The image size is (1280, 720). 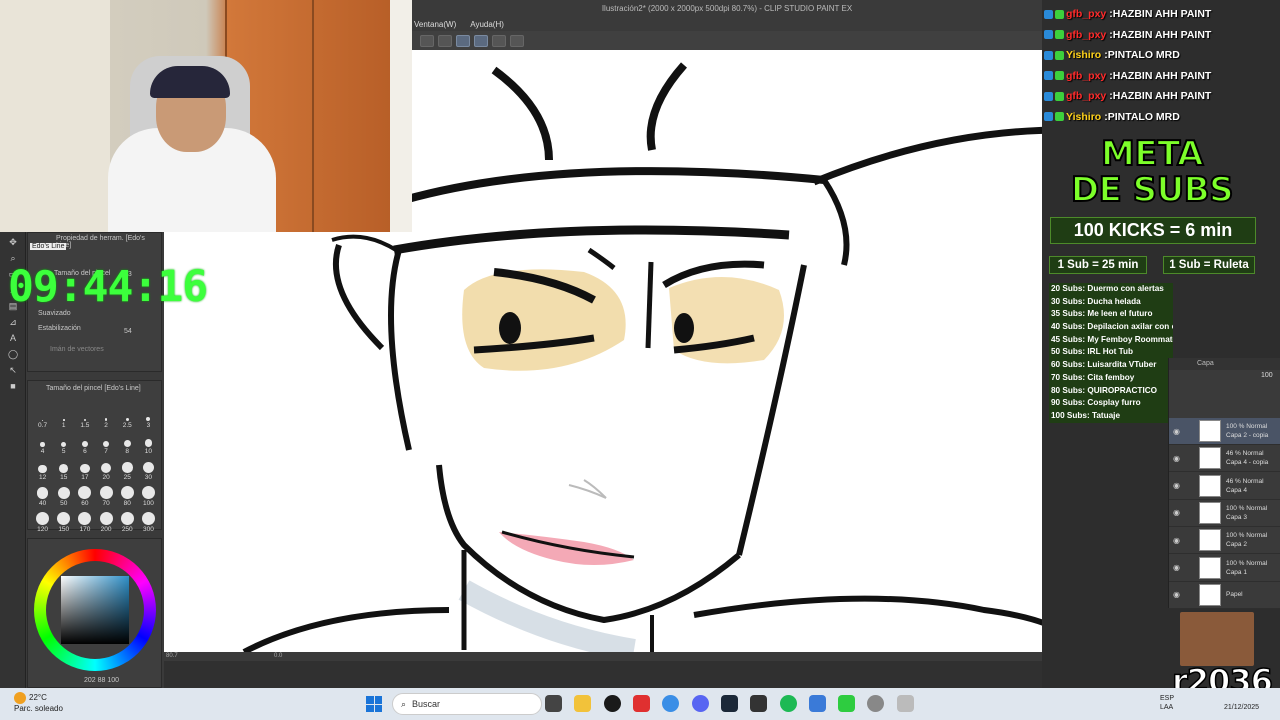 I want to click on saturation-picker, so click(x=95, y=610).